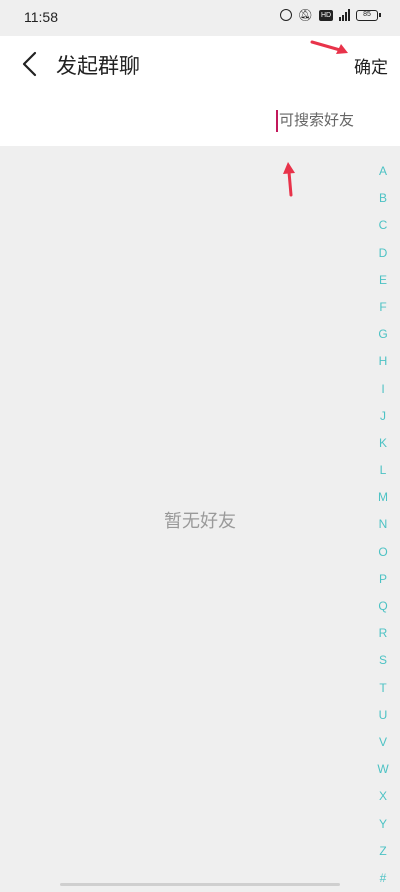 The height and width of the screenshot is (892, 400). Describe the element at coordinates (368, 15) in the screenshot. I see `battery-icon: 85` at that location.